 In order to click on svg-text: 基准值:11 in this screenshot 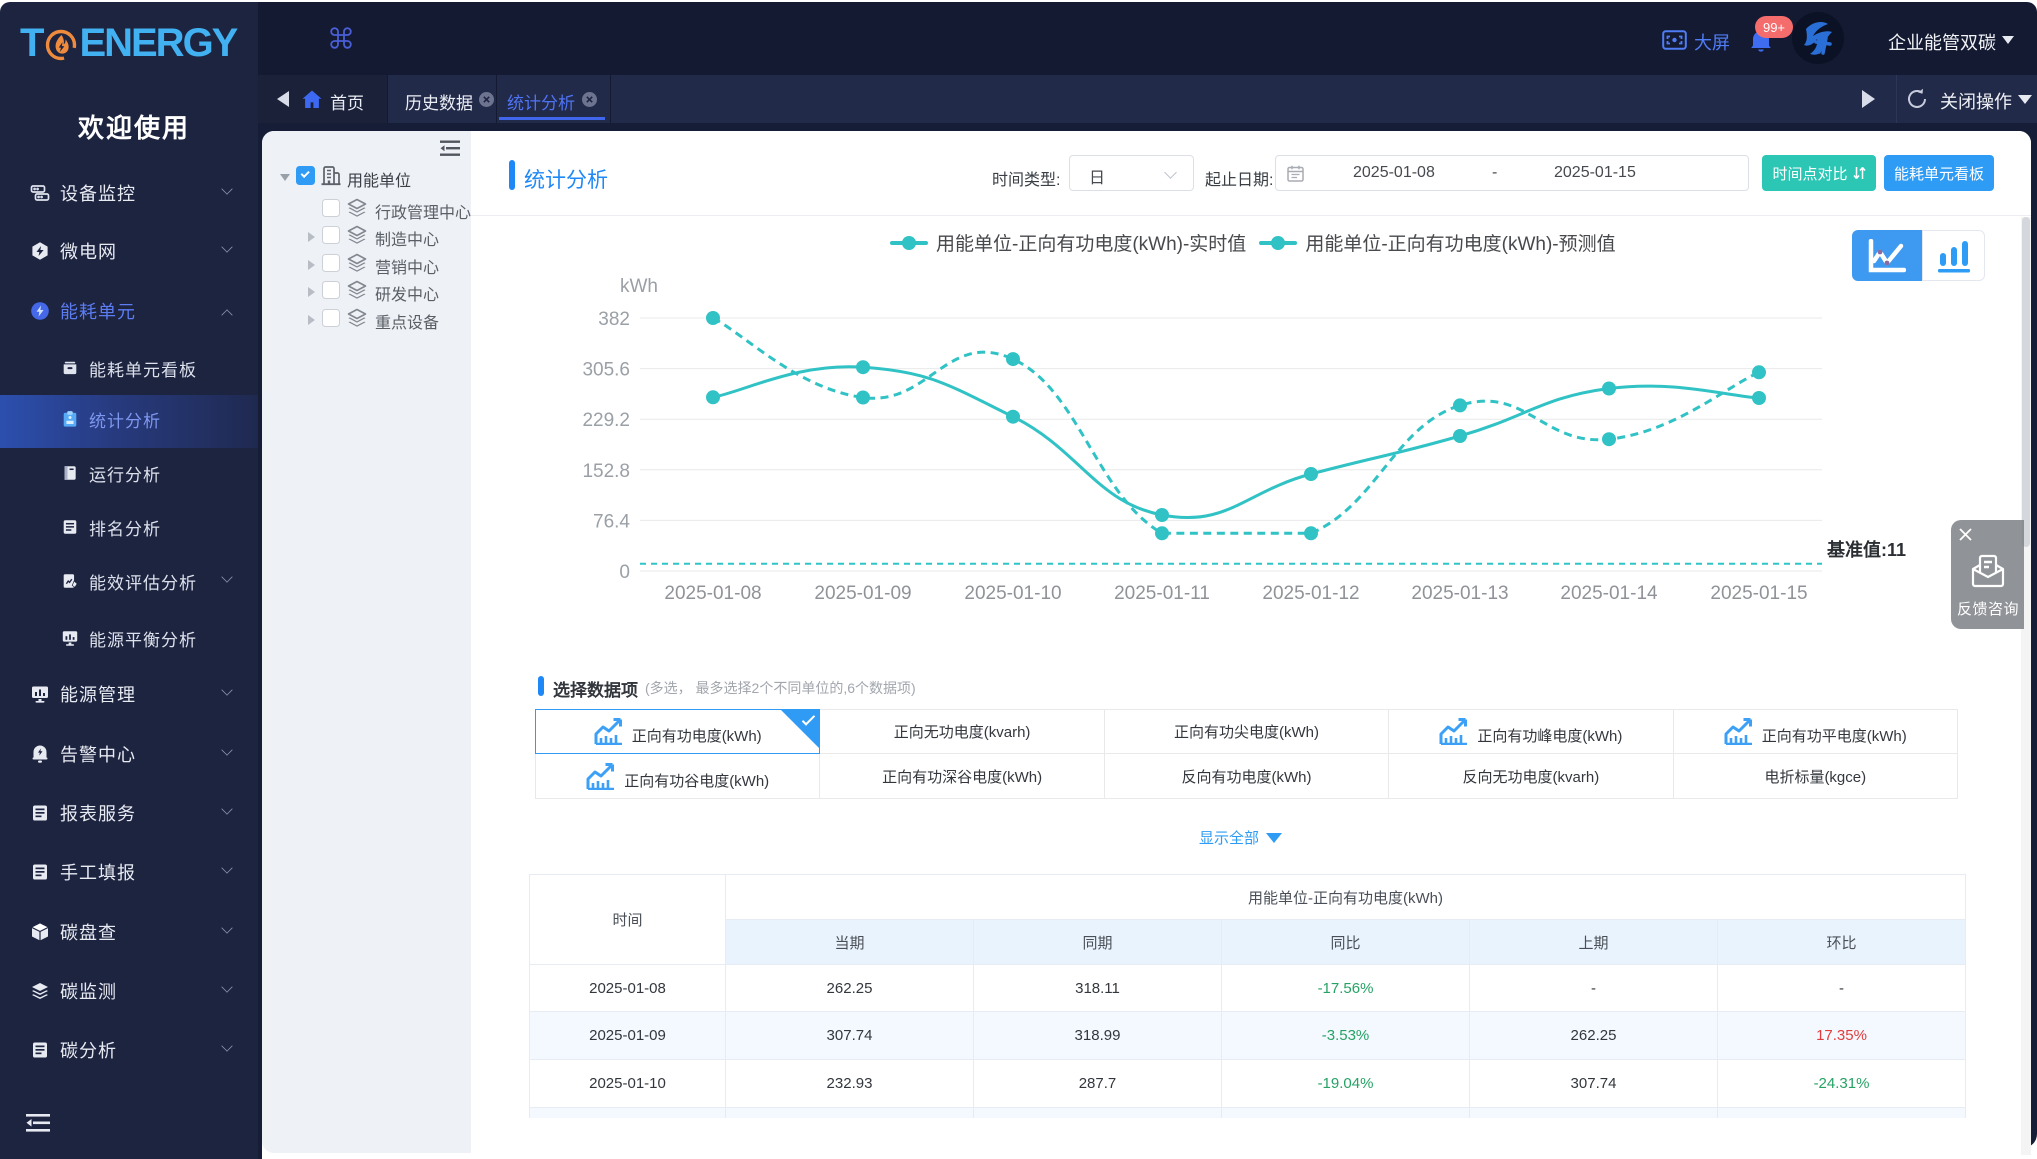, I will do `click(1866, 549)`.